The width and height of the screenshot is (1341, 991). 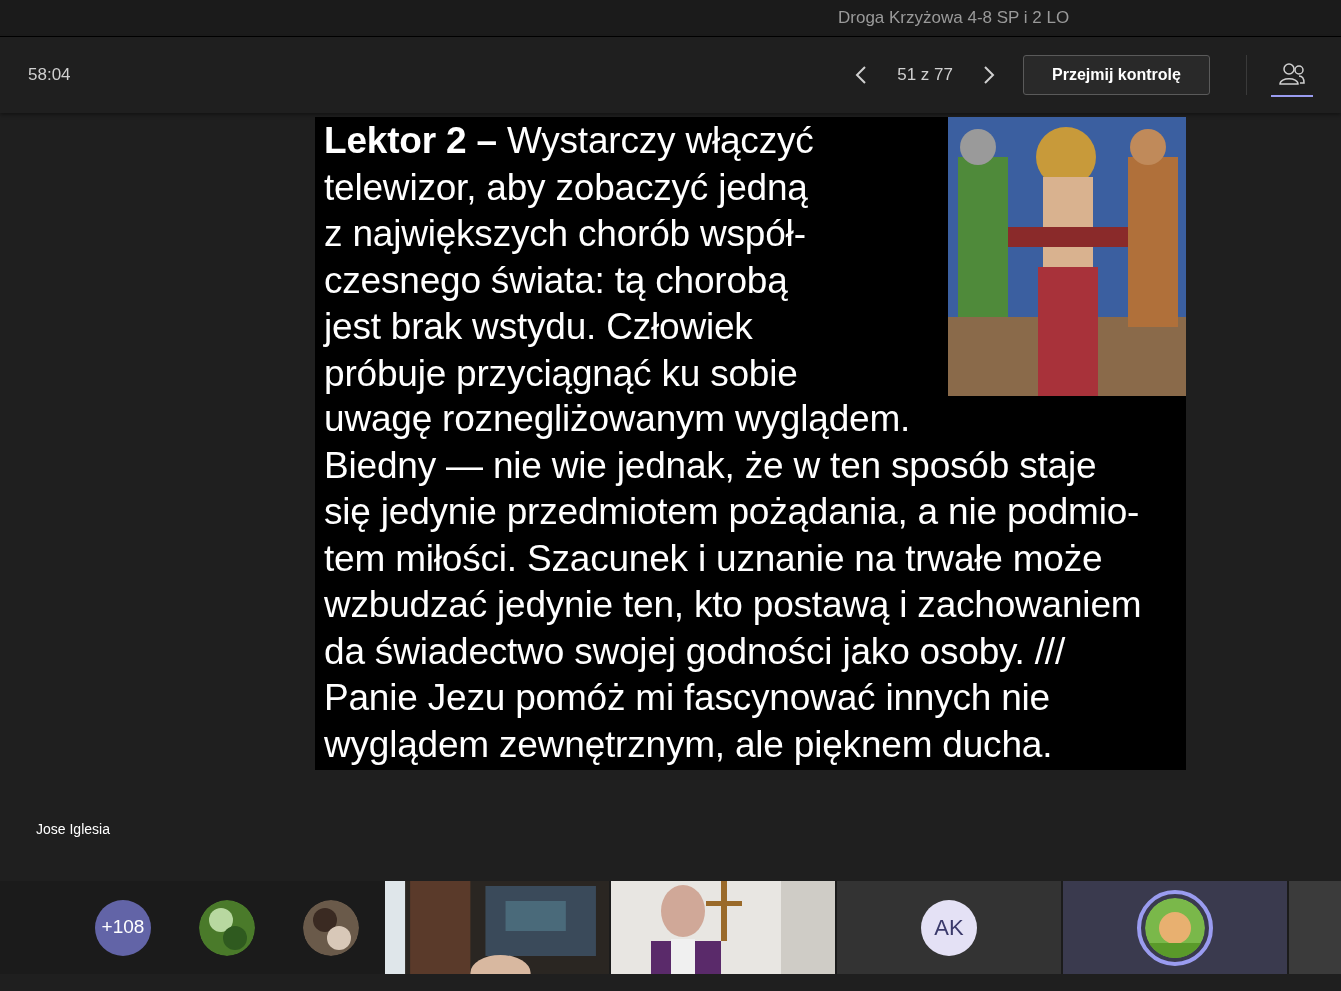 I want to click on window-title: Droga Krzyżowa 4-8 SP i 2 LO, so click(x=954, y=18).